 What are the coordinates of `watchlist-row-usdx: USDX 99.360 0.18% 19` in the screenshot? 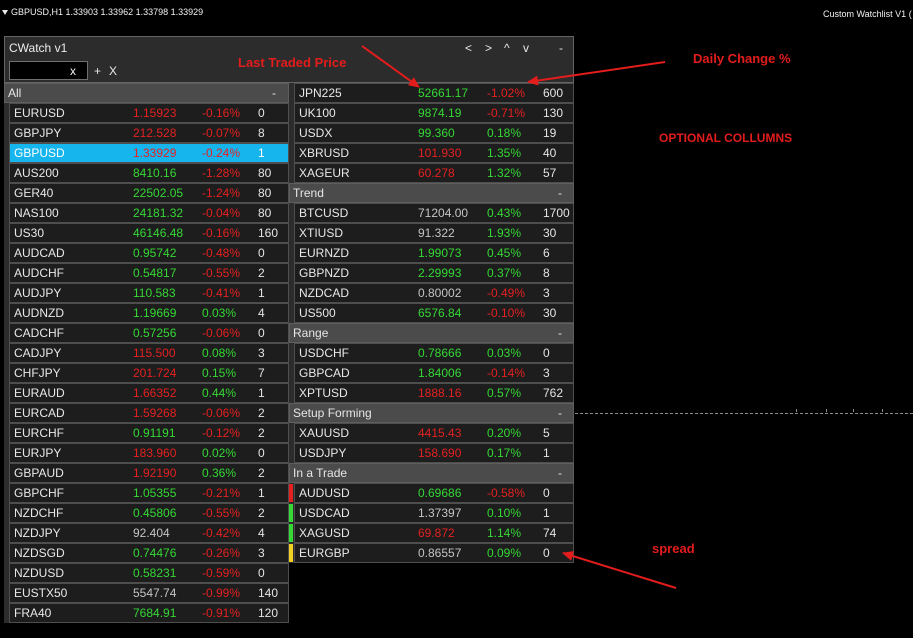 It's located at (431, 133).